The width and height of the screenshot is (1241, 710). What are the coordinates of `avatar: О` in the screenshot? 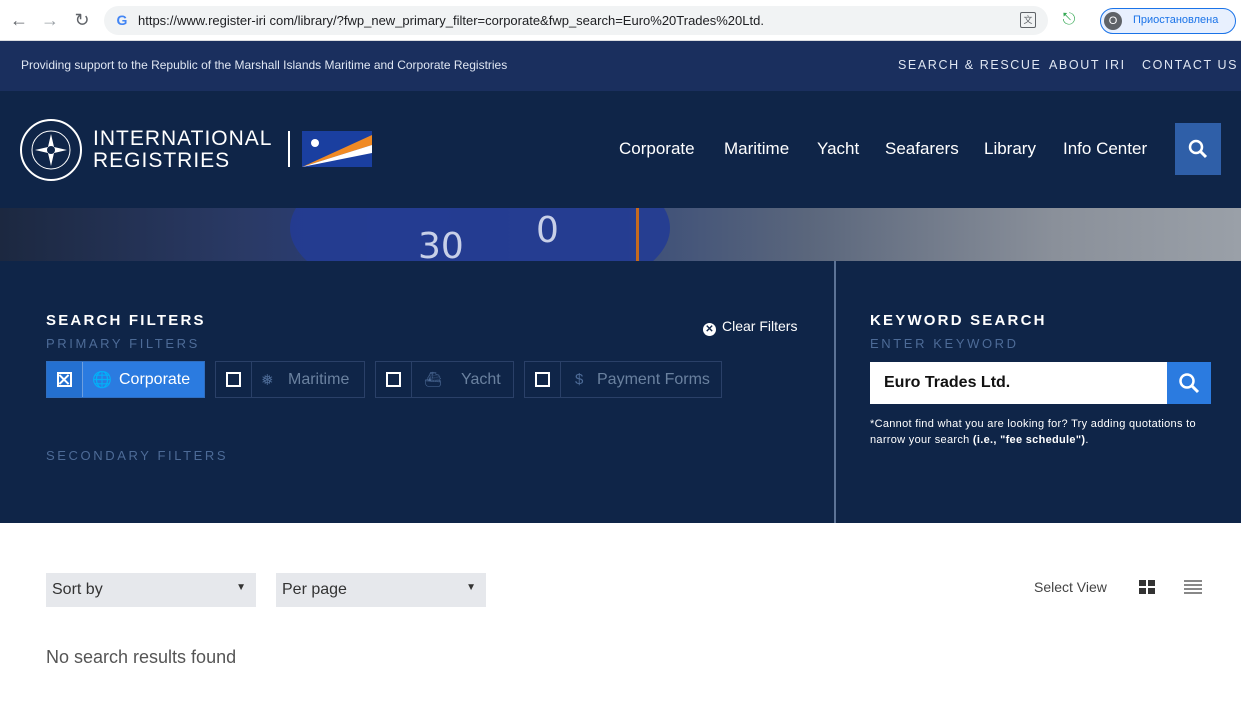 It's located at (1113, 21).